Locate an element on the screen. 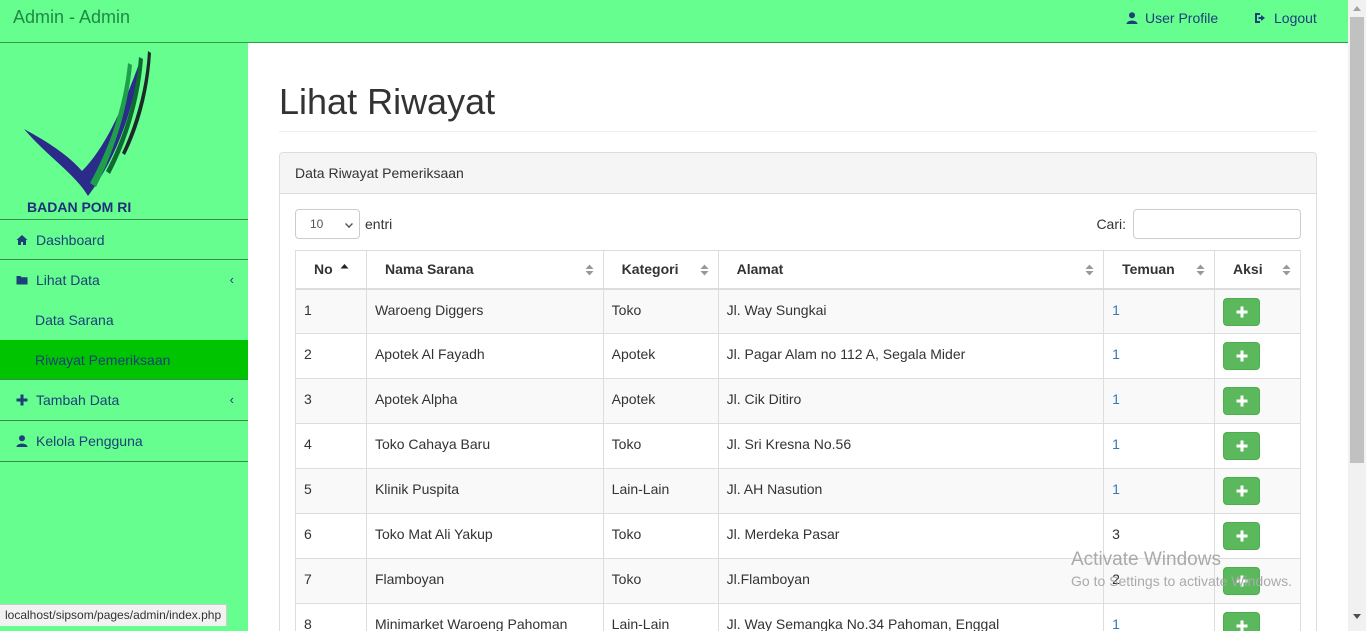 This screenshot has width=1366, height=631. column-header-kategori: Kategori is located at coordinates (660, 270).